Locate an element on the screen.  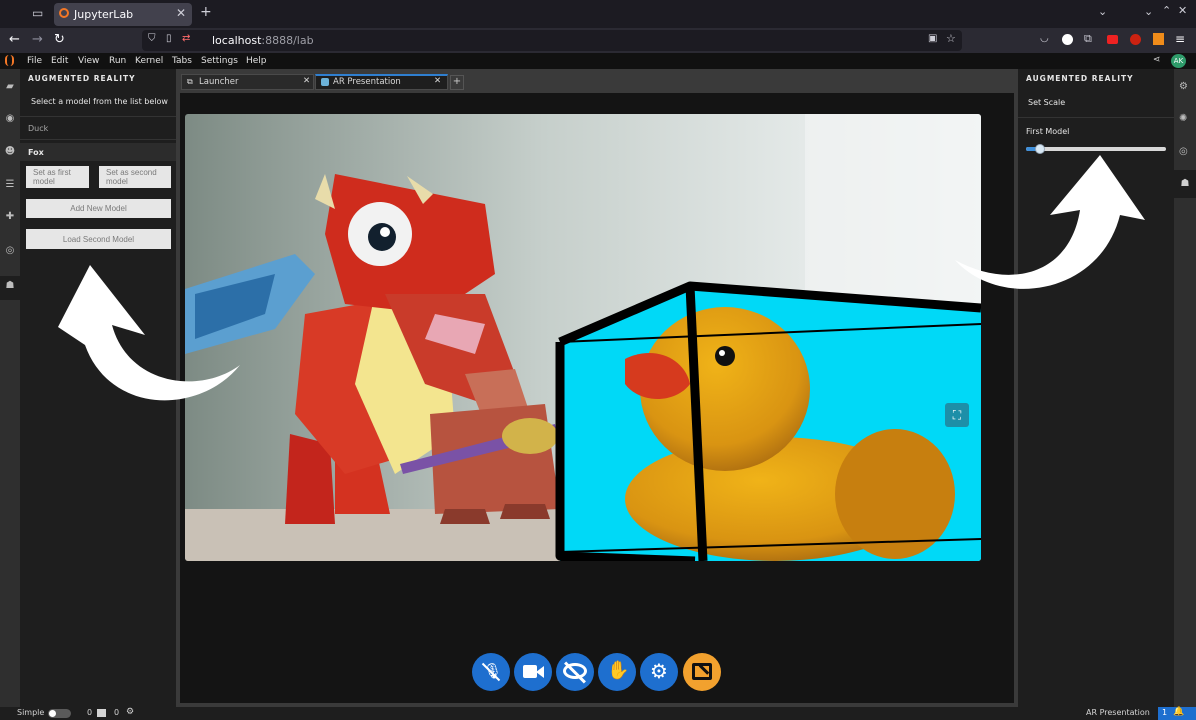
model-label: Duck is located at coordinates (38, 128).